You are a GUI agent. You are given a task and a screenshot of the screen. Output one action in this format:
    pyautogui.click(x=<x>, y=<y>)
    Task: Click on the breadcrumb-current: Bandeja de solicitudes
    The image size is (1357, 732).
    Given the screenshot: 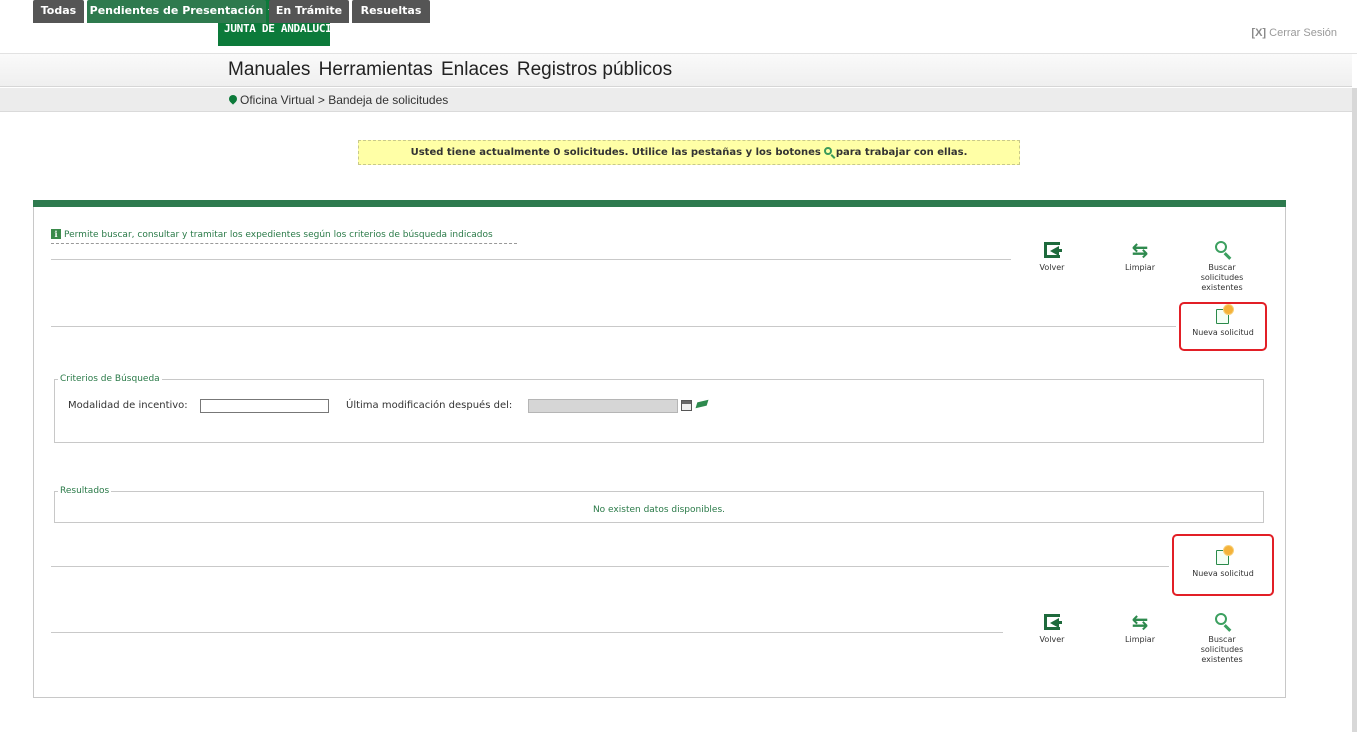 What is the action you would take?
    pyautogui.click(x=388, y=100)
    